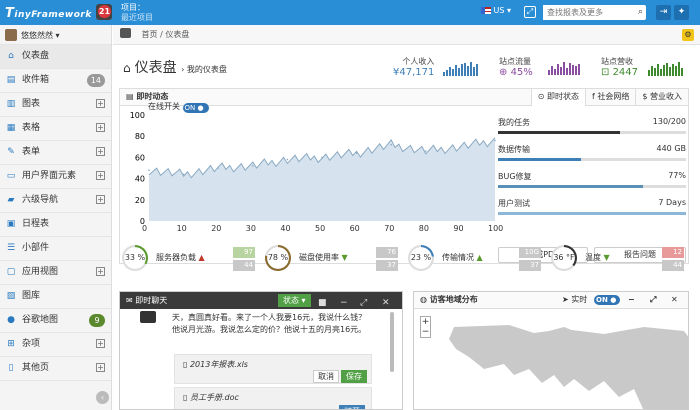  Describe the element at coordinates (195, 108) in the screenshot. I see `online-toggle: ON ●` at that location.